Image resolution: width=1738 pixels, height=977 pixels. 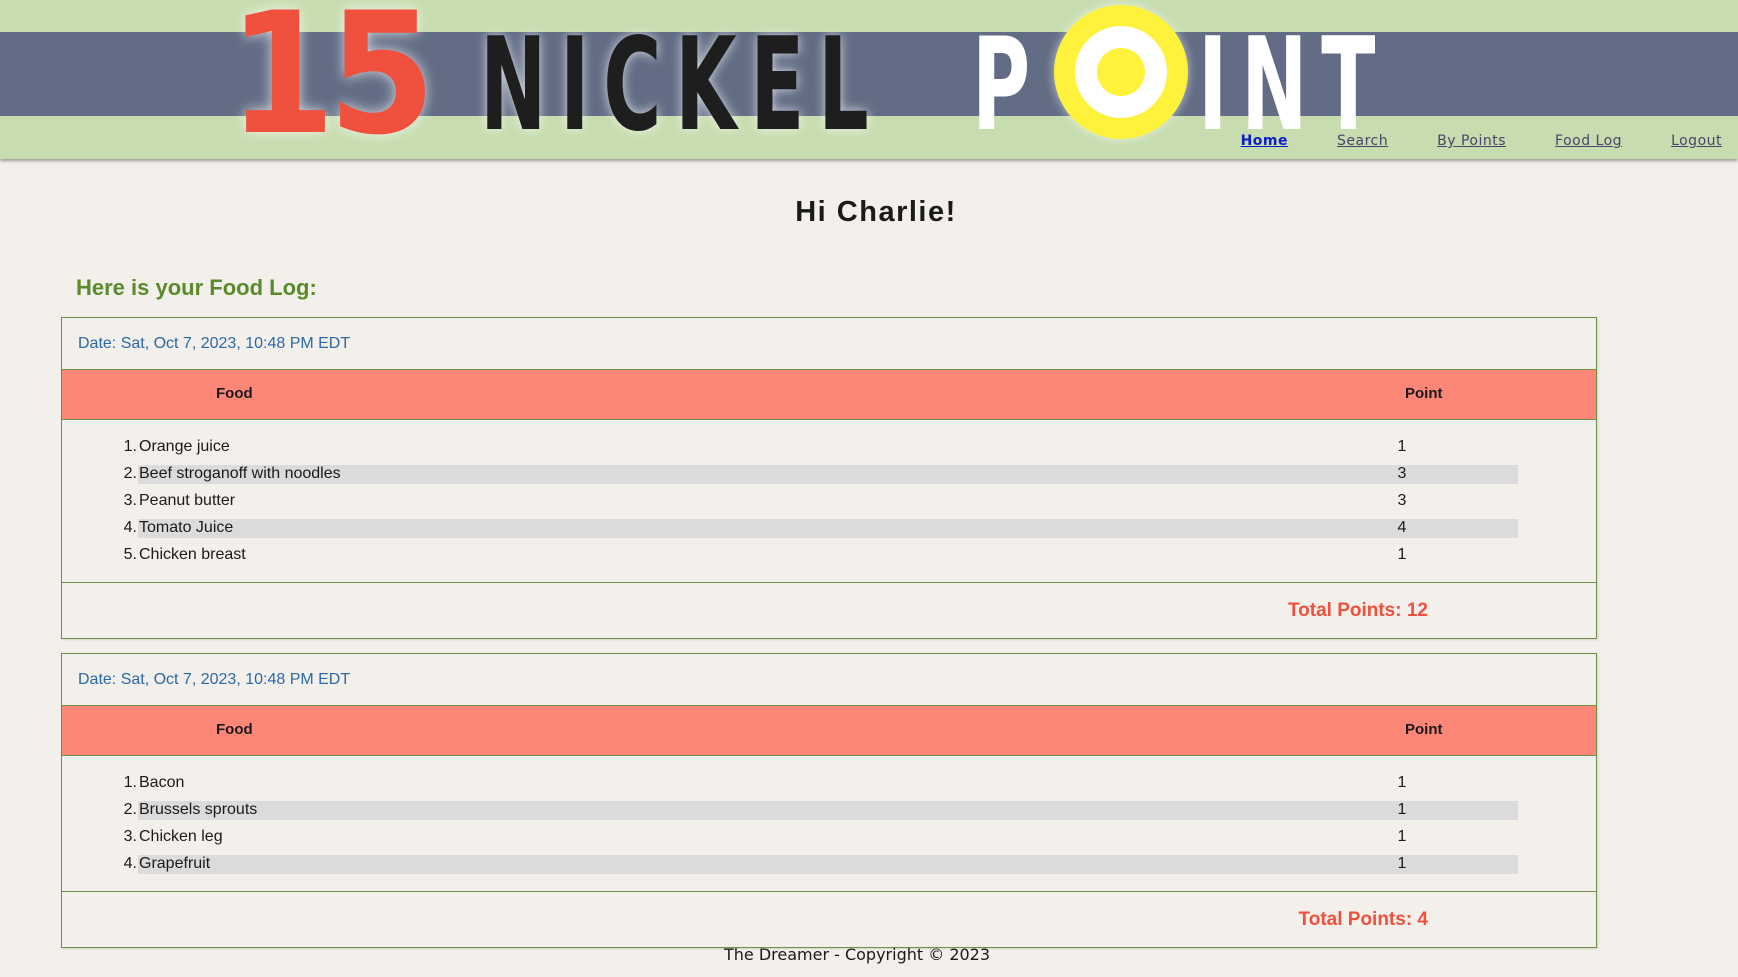 I want to click on nav-home-link: Home, so click(x=1264, y=141).